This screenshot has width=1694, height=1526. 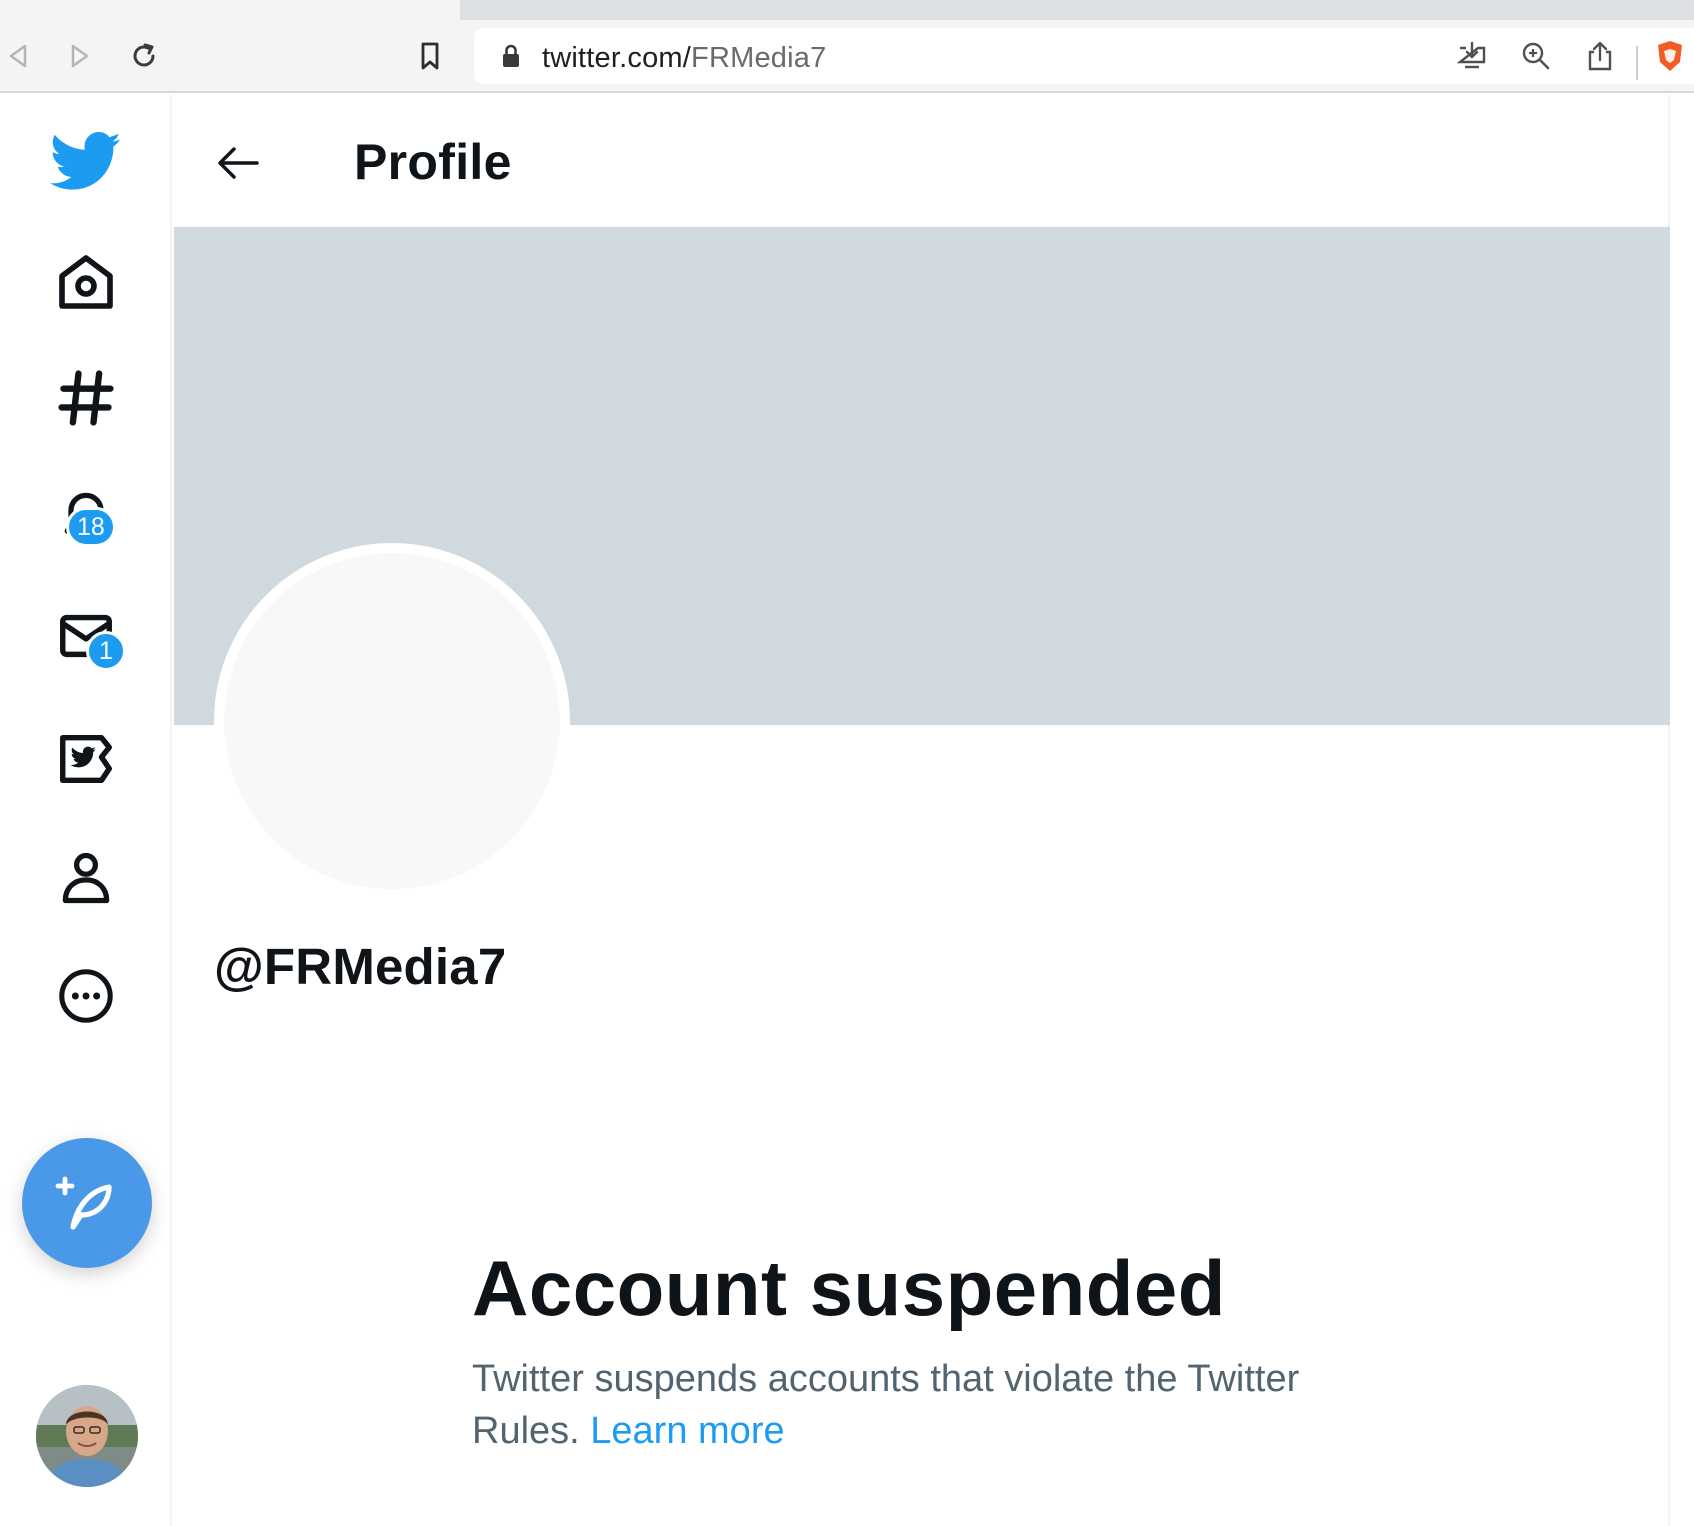 What do you see at coordinates (86, 996) in the screenshot?
I see `more-icon` at bounding box center [86, 996].